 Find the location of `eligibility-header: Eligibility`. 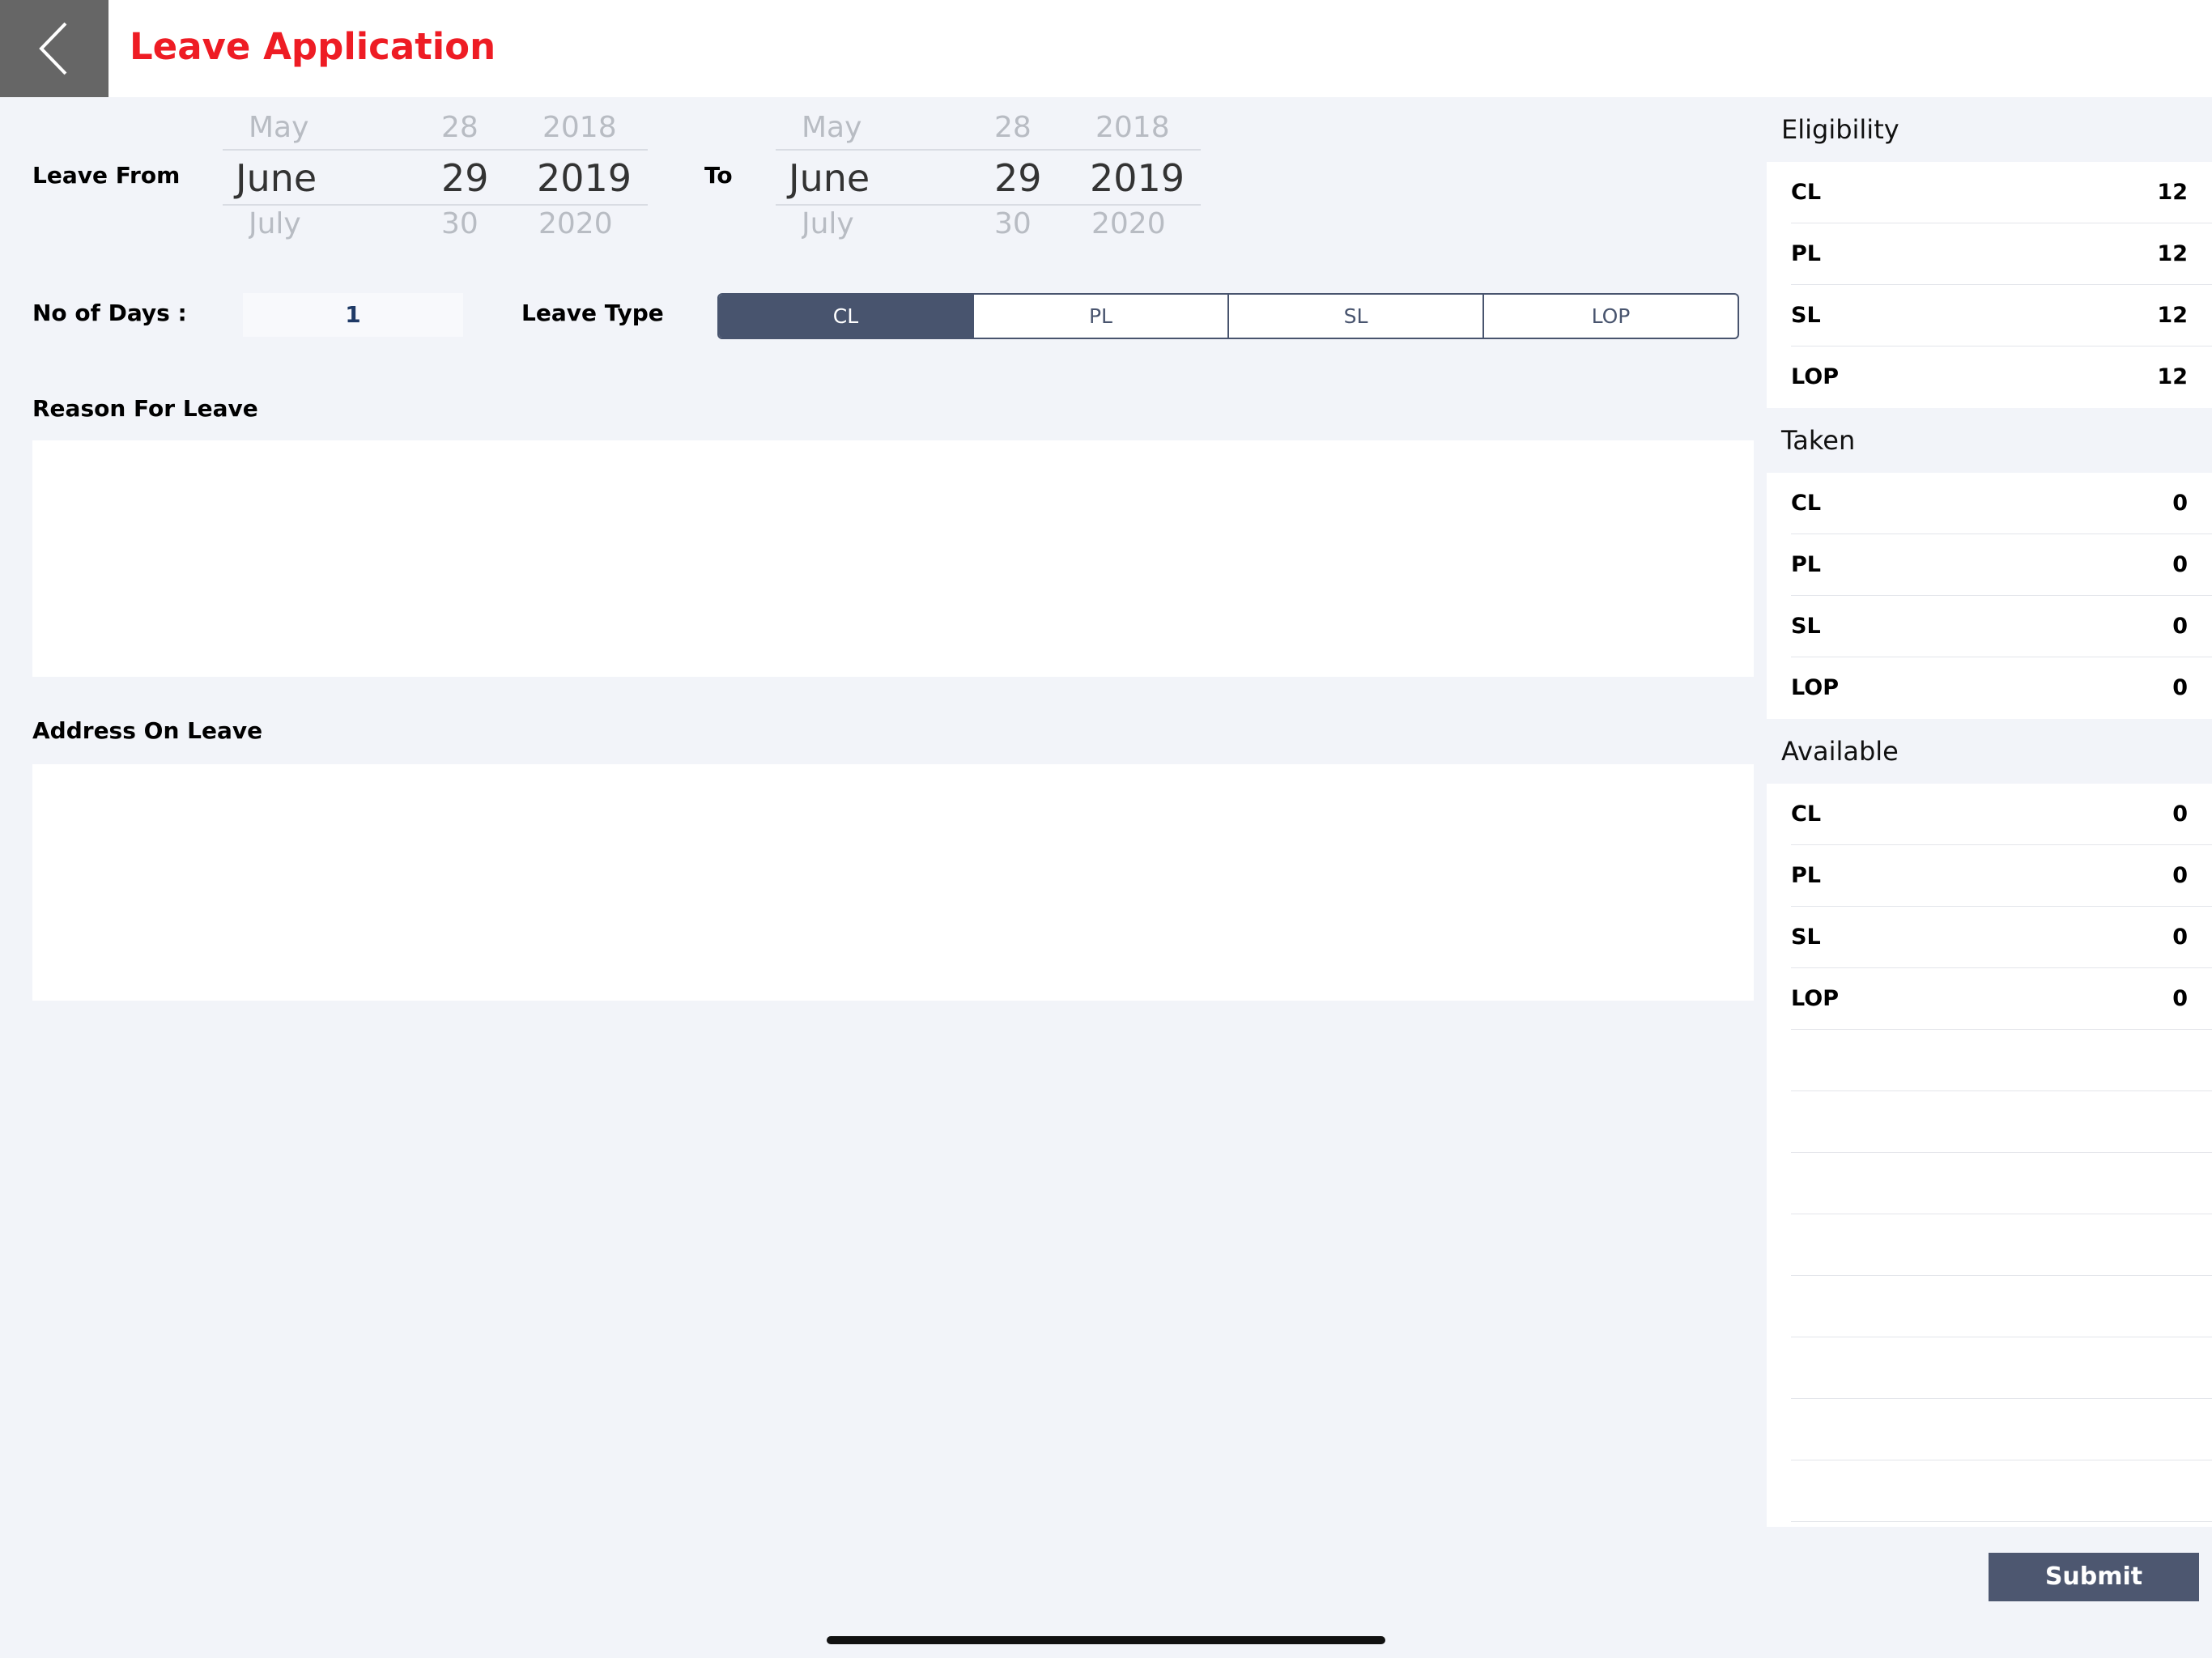

eligibility-header: Eligibility is located at coordinates (1990, 129).